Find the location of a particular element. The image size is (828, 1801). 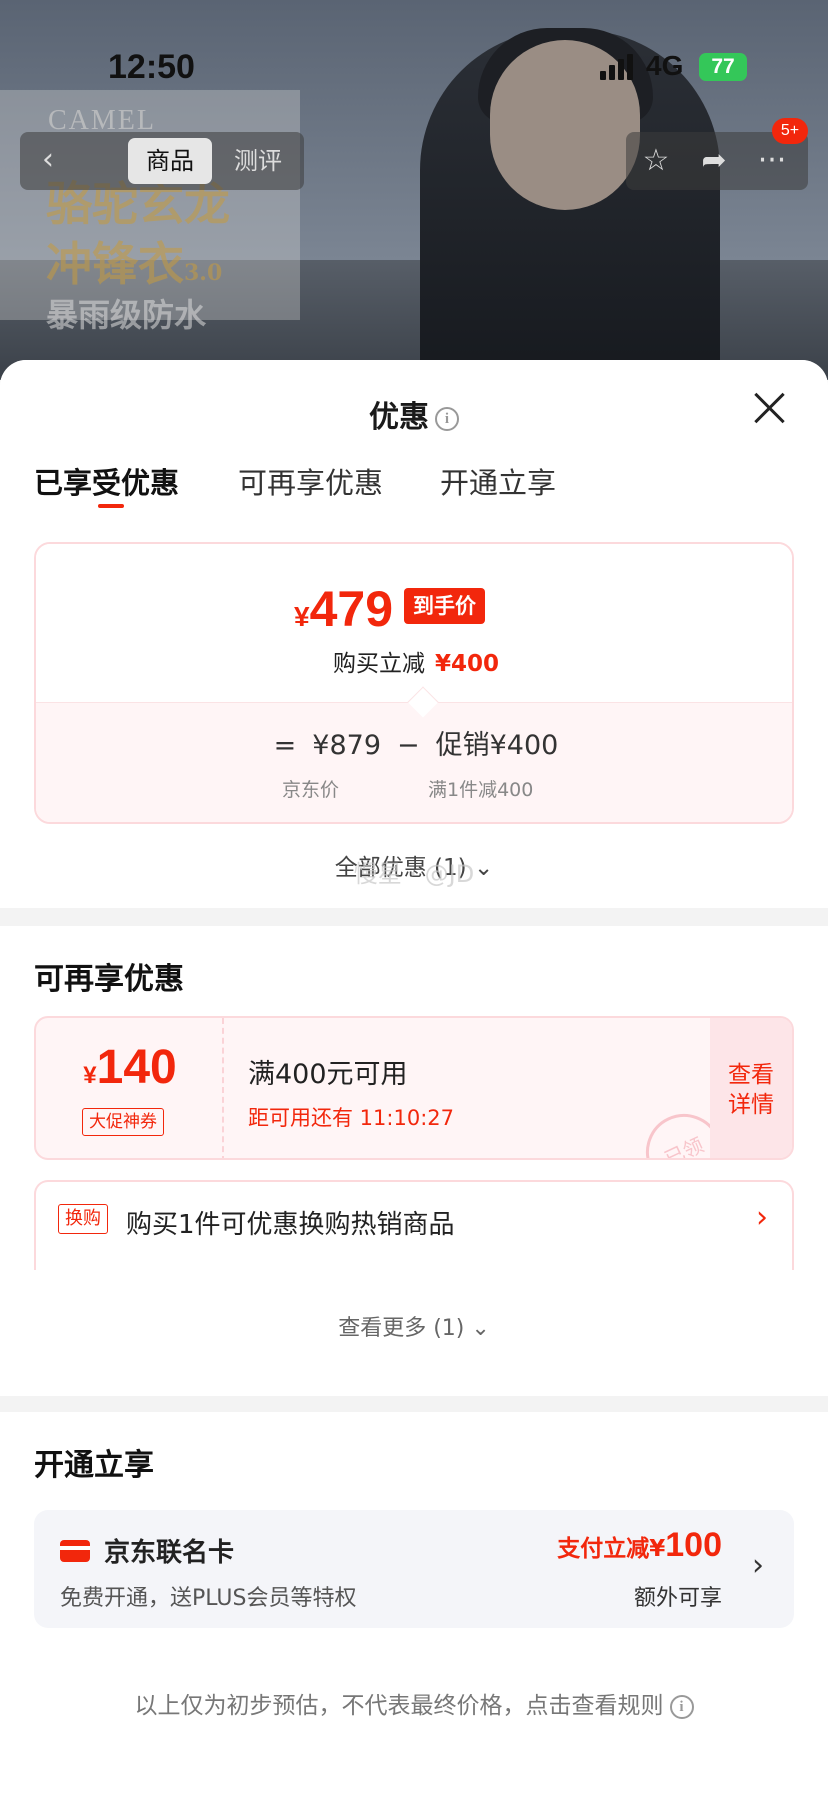

credit-card-icon is located at coordinates (75, 1551).